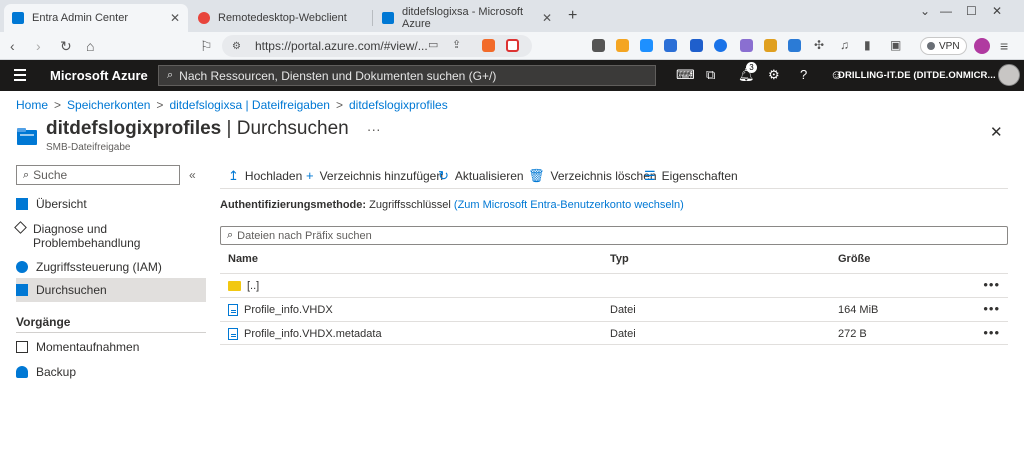  Describe the element at coordinates (32, 105) in the screenshot. I see `breadcrumb-home: Home` at that location.